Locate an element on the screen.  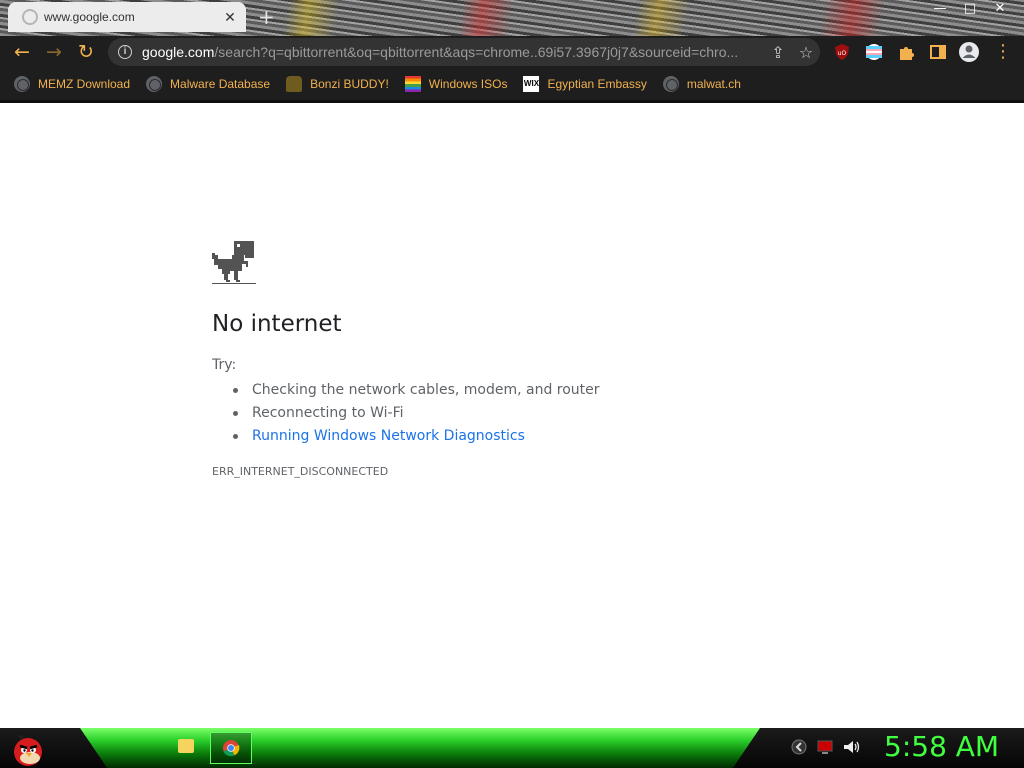
try-label: Try: is located at coordinates (224, 365).